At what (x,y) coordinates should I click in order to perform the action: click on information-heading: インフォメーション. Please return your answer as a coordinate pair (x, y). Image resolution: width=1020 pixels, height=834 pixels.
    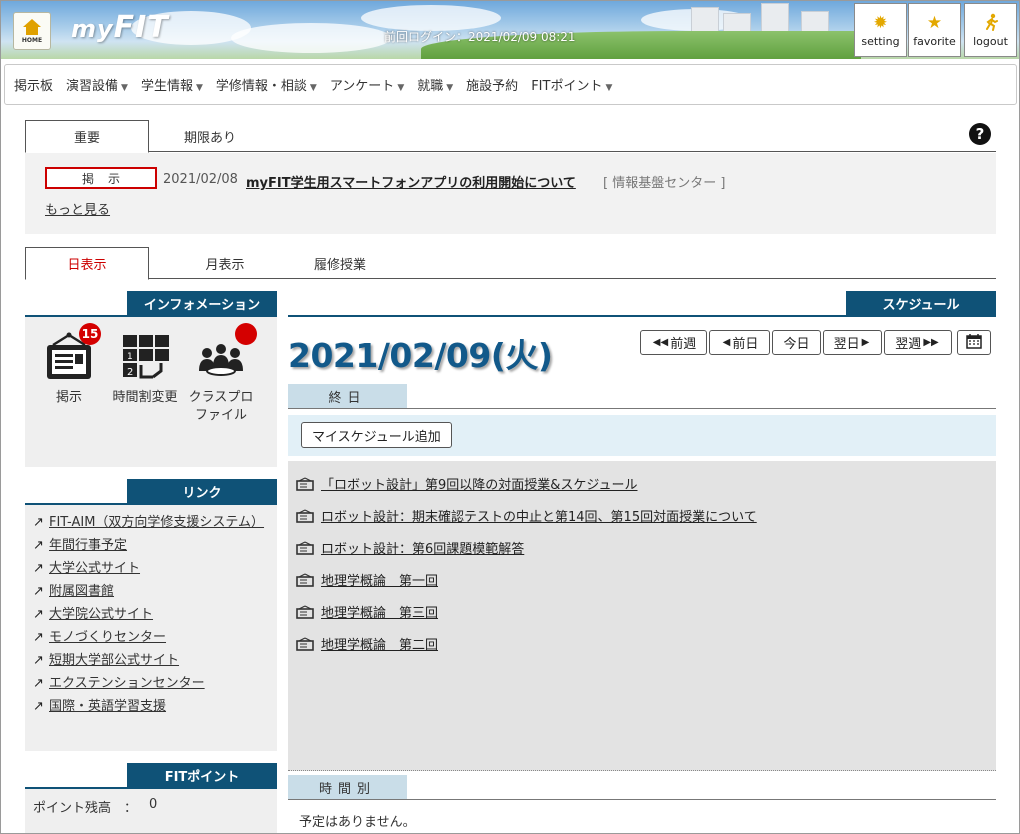
    Looking at the image, I should click on (202, 303).